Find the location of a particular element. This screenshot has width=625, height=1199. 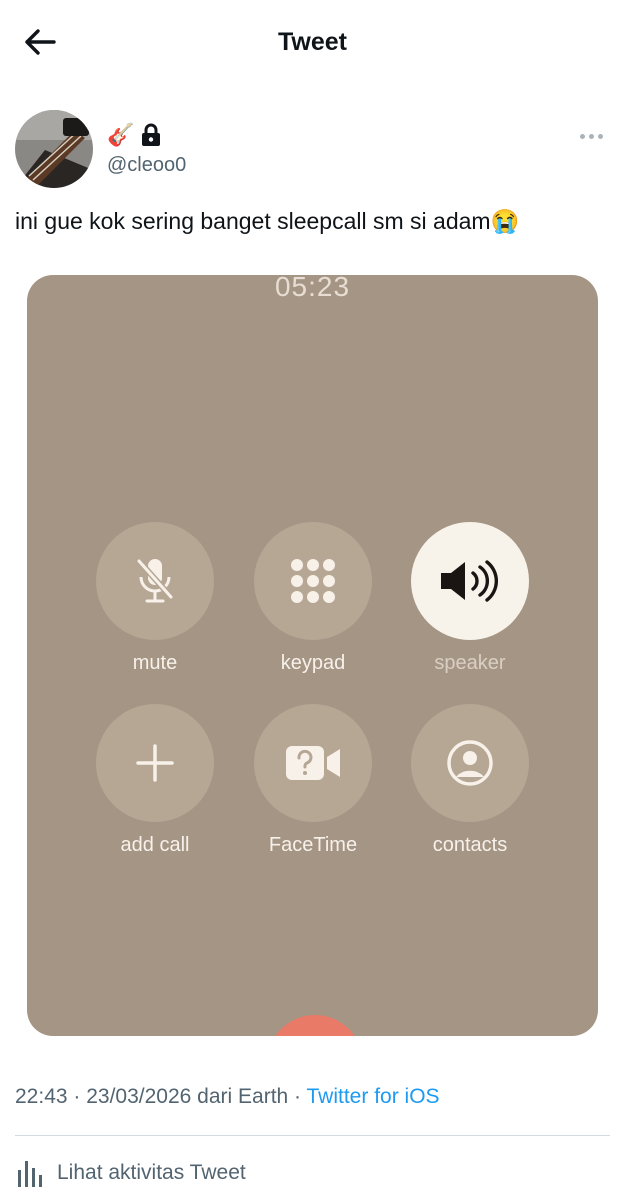

avatar is located at coordinates (54, 149).